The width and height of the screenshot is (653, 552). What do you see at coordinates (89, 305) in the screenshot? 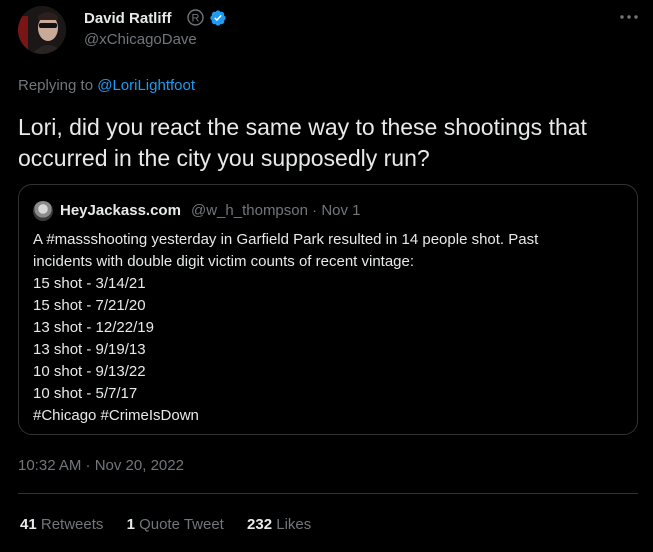
I see `quoted-text-line: 15 shot - 7/21/20` at bounding box center [89, 305].